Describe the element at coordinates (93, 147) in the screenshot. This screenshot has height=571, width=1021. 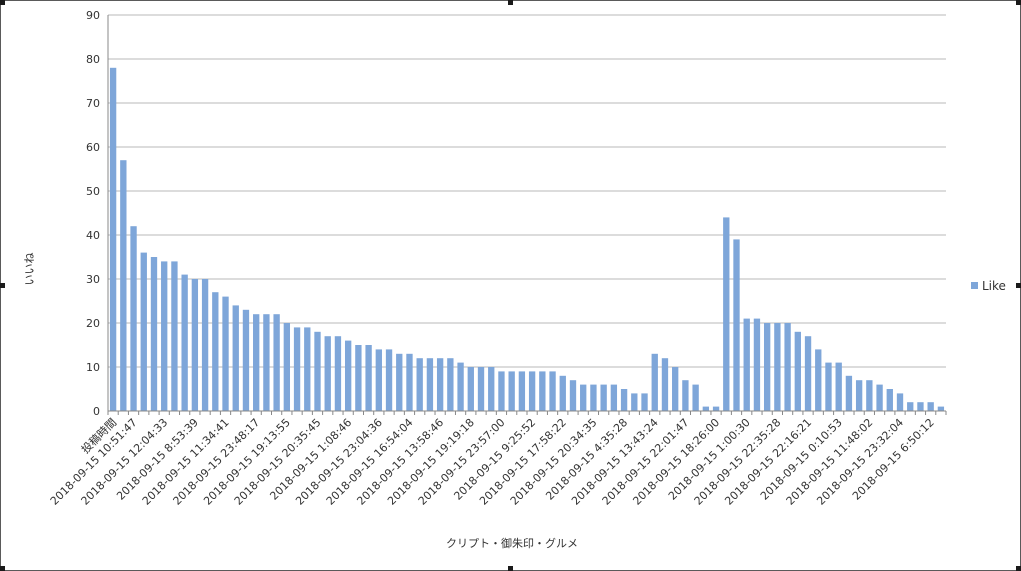
I see `y-tick-label: 60` at that location.